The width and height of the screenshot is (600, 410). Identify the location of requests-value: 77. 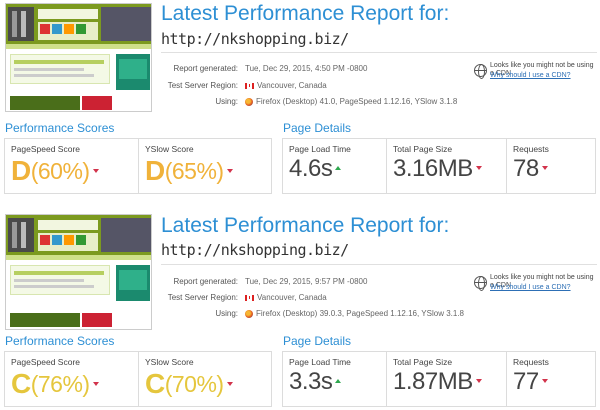
(526, 381).